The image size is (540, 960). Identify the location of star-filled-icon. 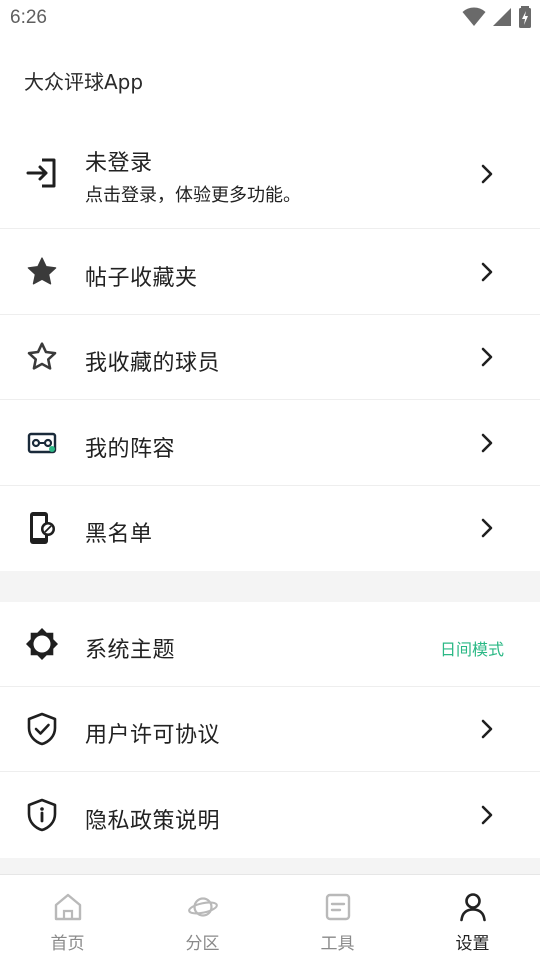
(42, 272).